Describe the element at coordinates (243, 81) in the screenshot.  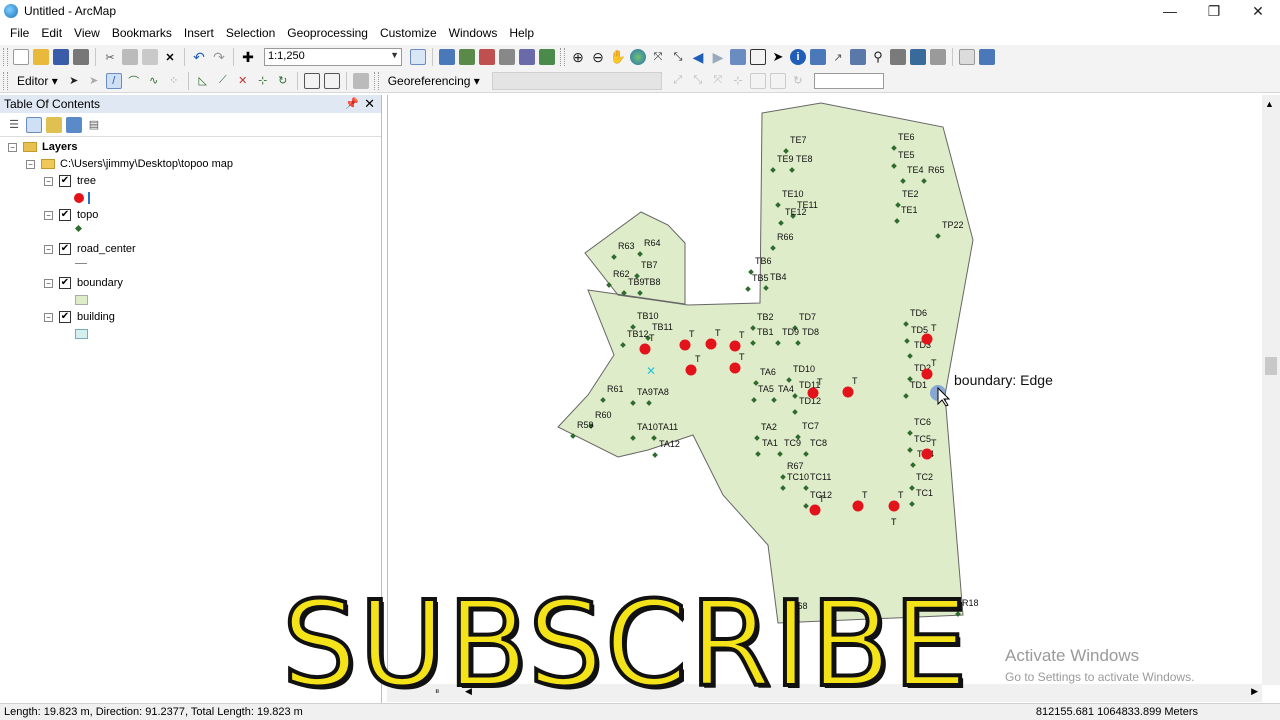
I see `cut-polygons-icon: ✕` at that location.